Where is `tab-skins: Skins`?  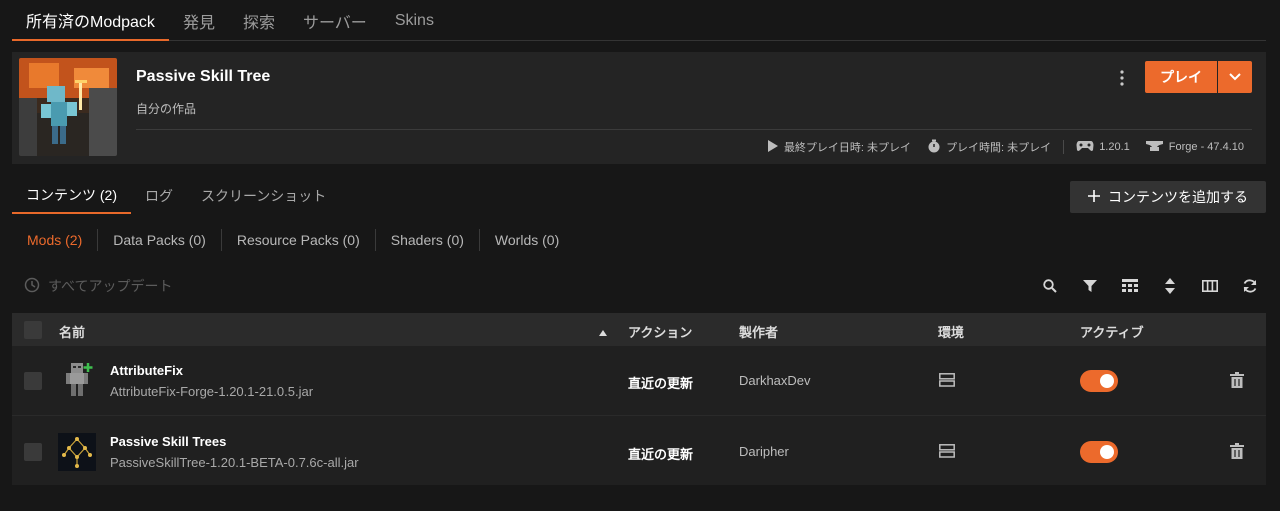 tab-skins: Skins is located at coordinates (414, 20).